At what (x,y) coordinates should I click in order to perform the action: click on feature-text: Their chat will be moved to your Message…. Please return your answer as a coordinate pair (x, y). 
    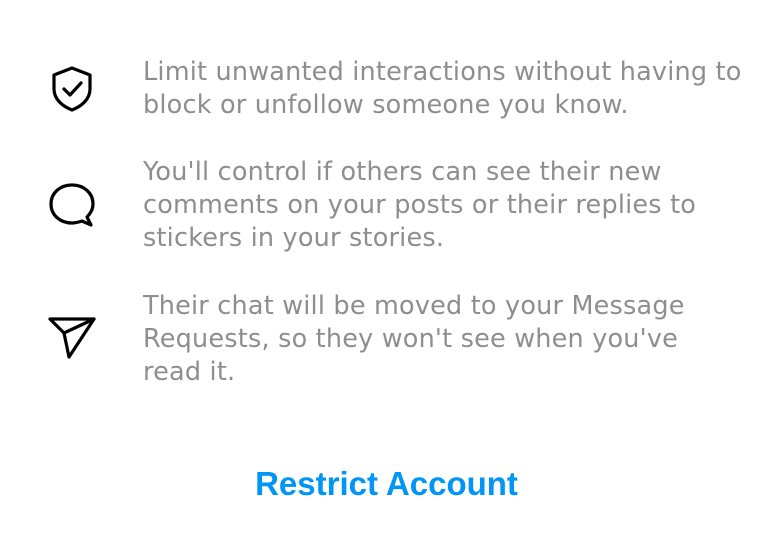
    Looking at the image, I should click on (414, 339).